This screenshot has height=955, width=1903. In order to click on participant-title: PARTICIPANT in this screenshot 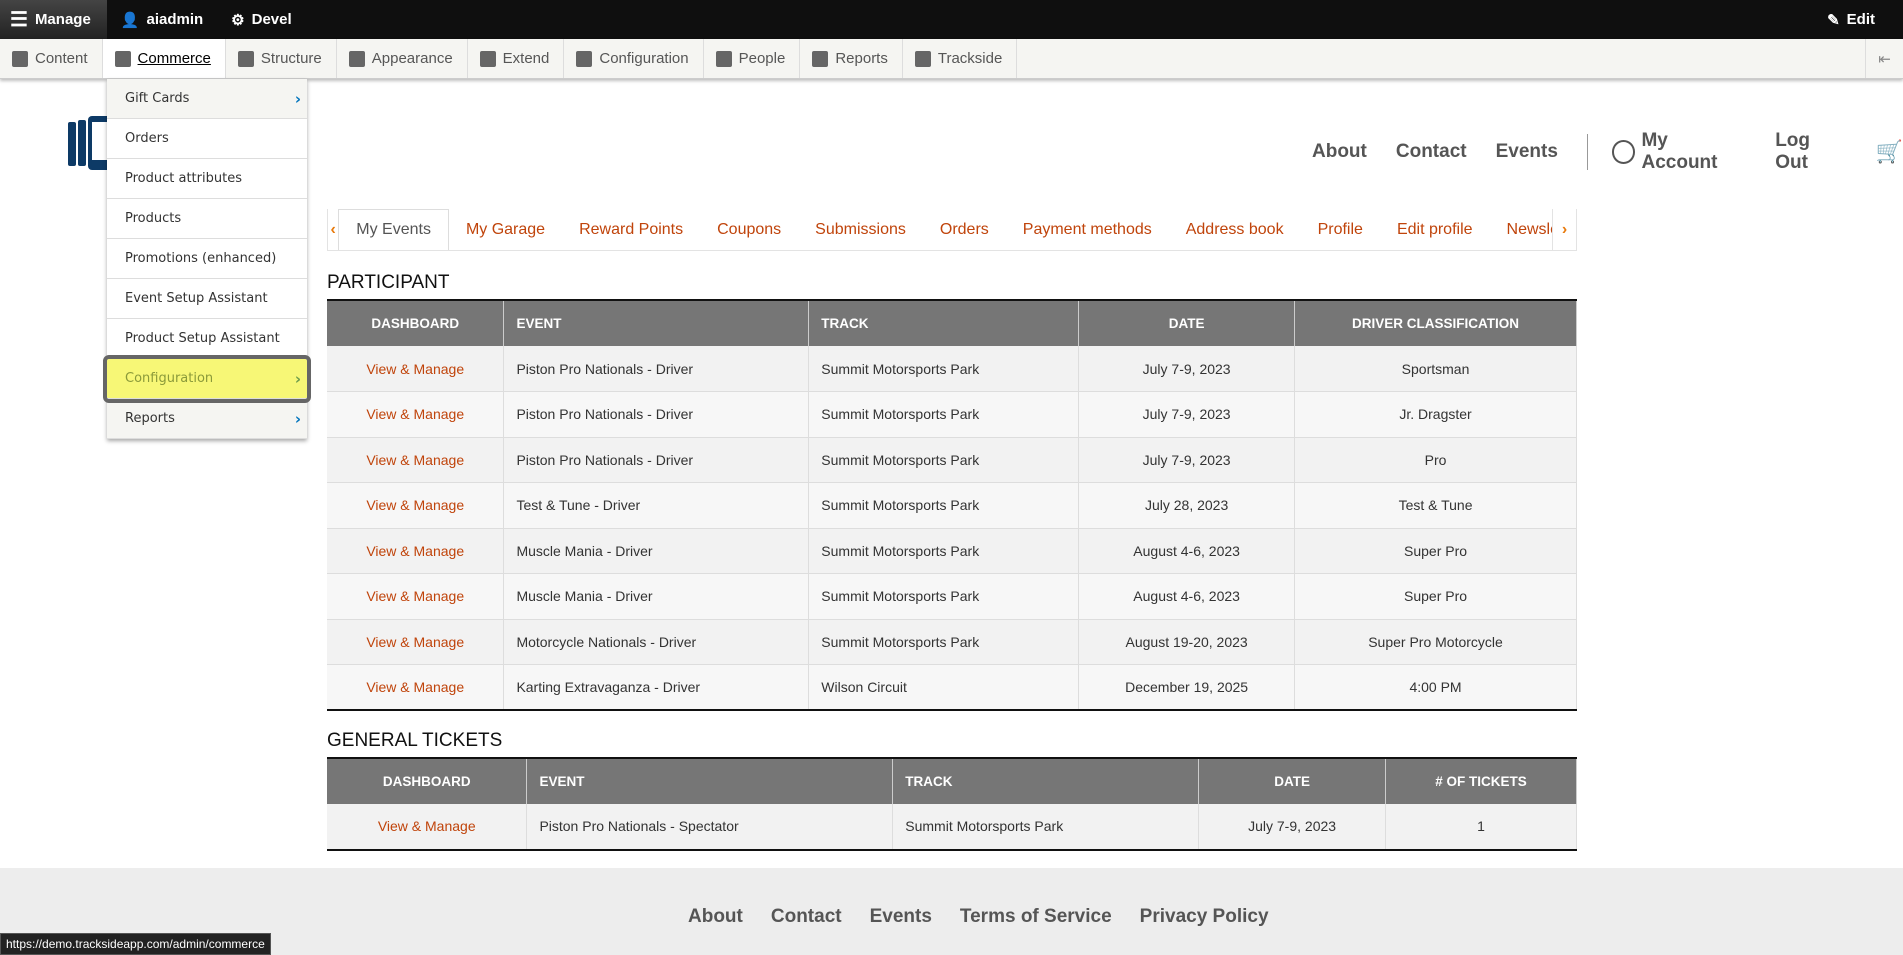, I will do `click(388, 282)`.